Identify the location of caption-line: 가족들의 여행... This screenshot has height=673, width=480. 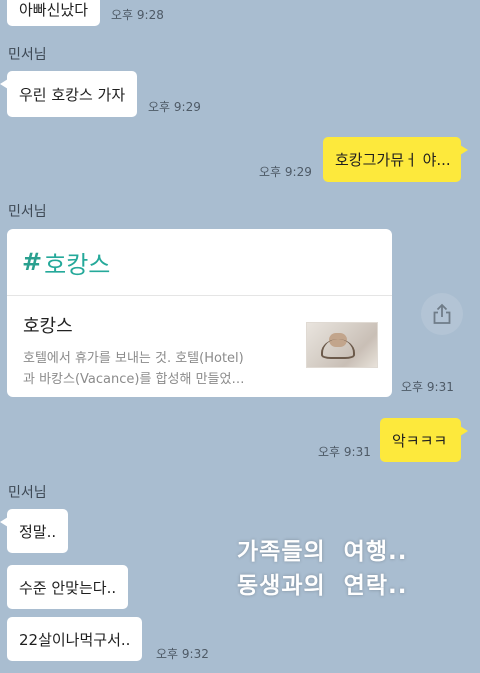
(322, 552).